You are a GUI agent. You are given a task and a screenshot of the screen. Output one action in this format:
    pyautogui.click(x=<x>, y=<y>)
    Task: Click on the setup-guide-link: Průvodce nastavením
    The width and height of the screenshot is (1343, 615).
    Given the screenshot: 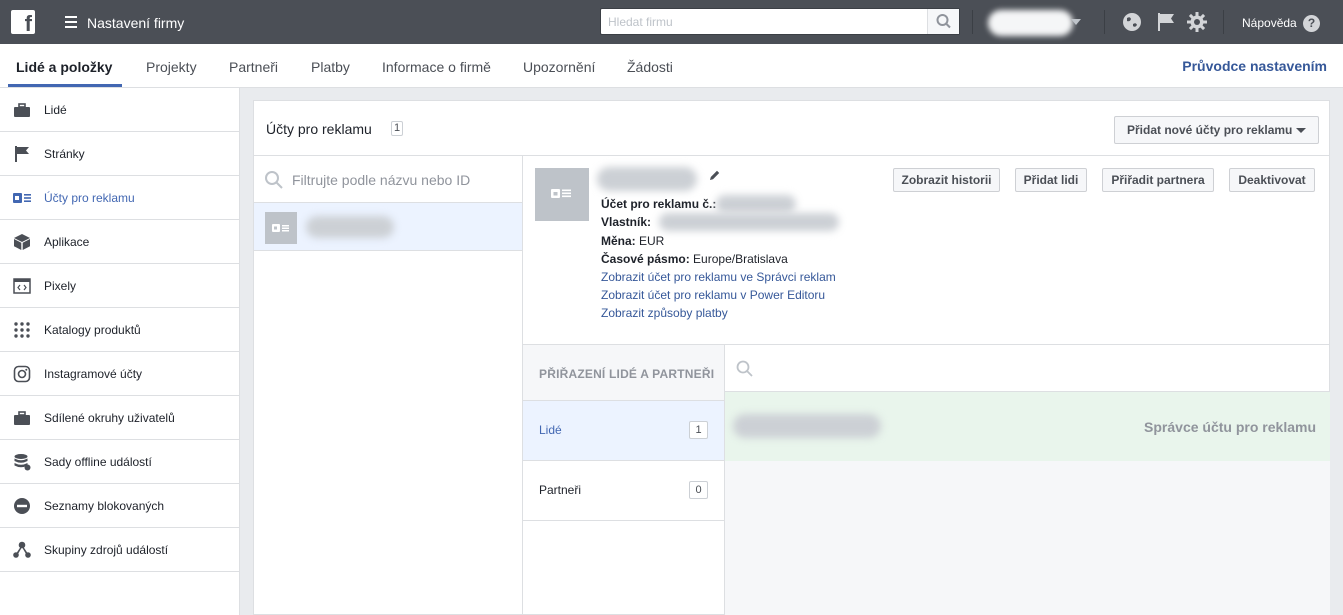 What is the action you would take?
    pyautogui.click(x=1254, y=66)
    